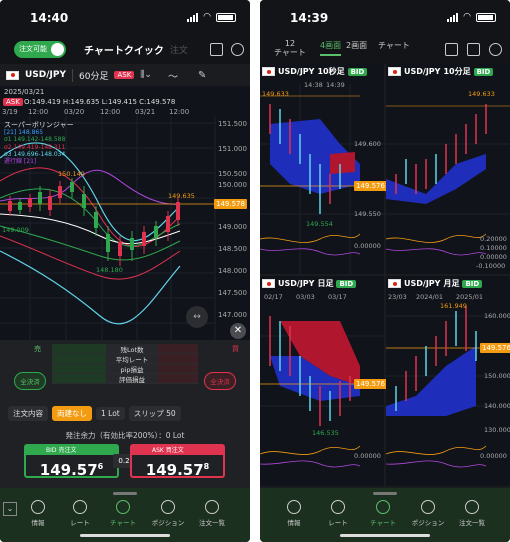 Image resolution: width=510 pixels, height=542 pixels. Describe the element at coordinates (232, 315) in the screenshot. I see `y-label: 147.000` at that location.